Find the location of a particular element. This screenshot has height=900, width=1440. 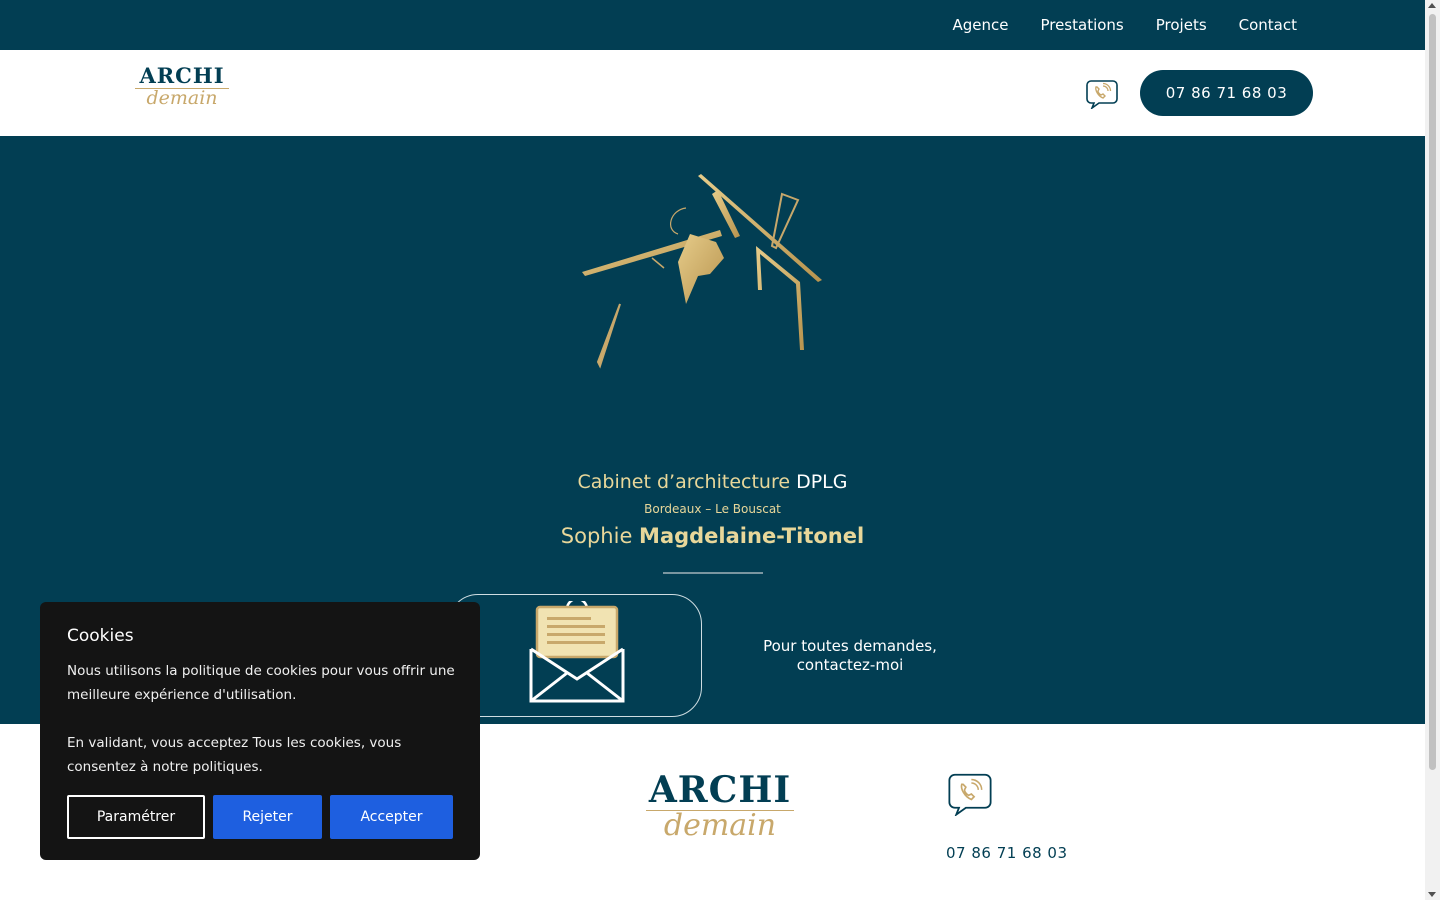

page-scrollbar is located at coordinates (1432, 450).